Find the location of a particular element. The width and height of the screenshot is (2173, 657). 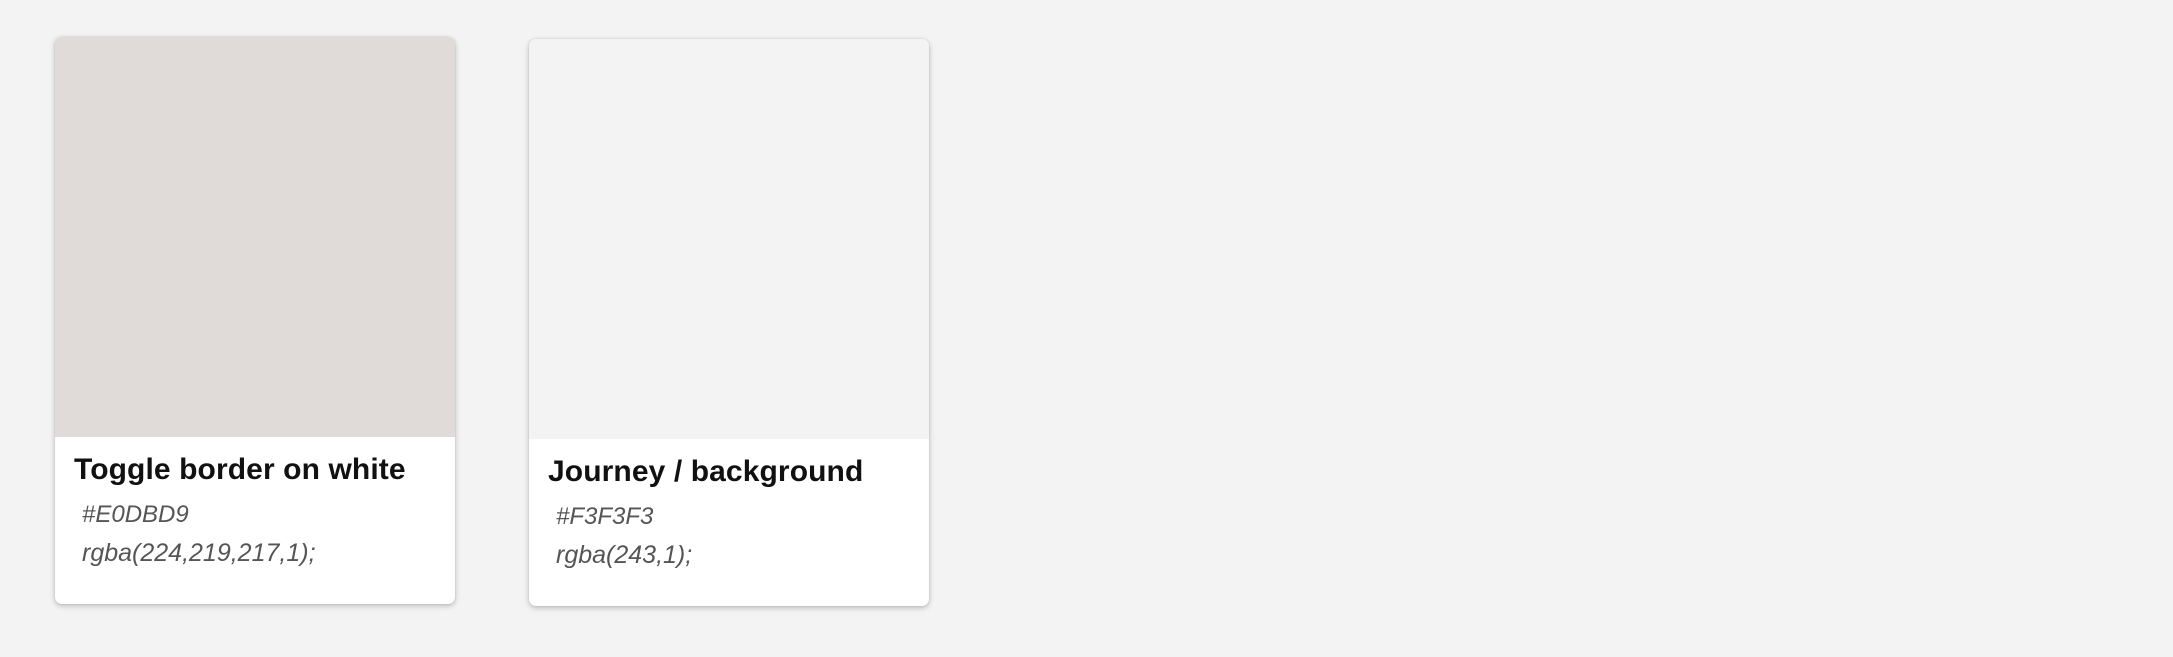

swatch-name: Toggle border on white is located at coordinates (240, 469).